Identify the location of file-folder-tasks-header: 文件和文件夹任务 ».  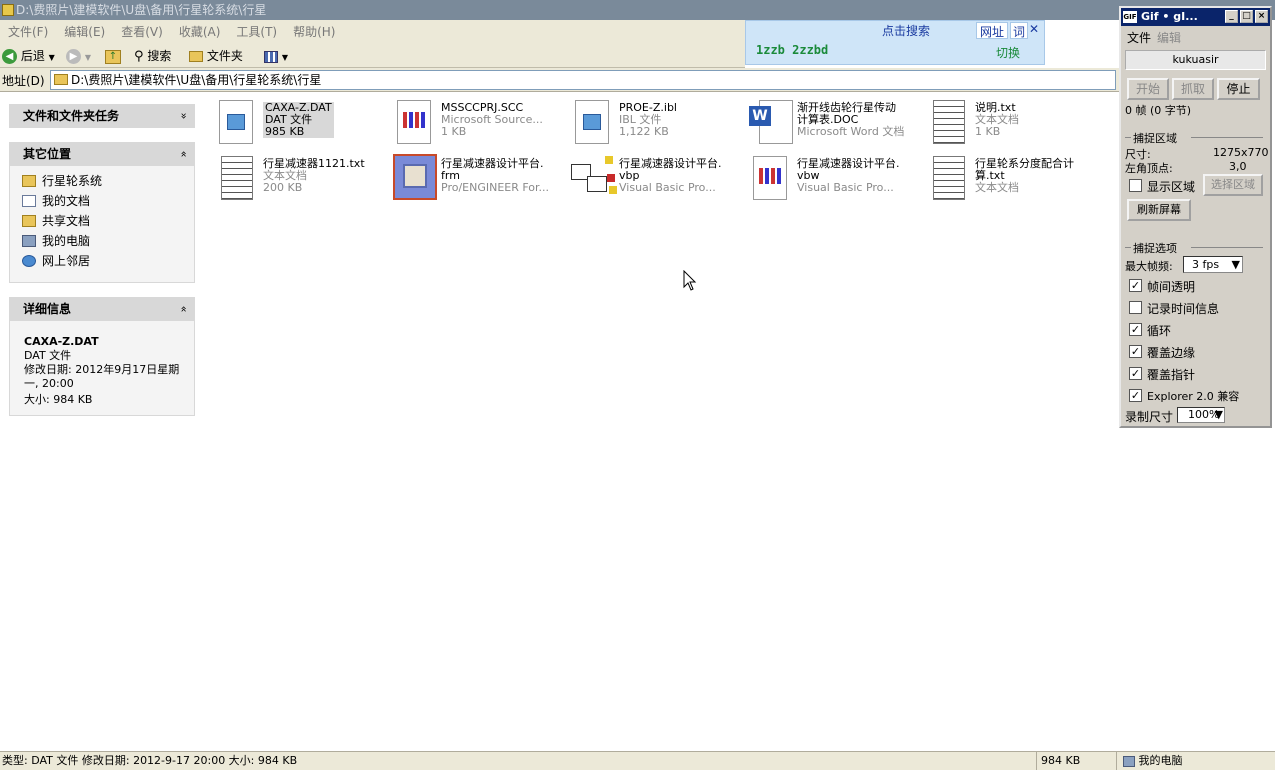
(102, 116).